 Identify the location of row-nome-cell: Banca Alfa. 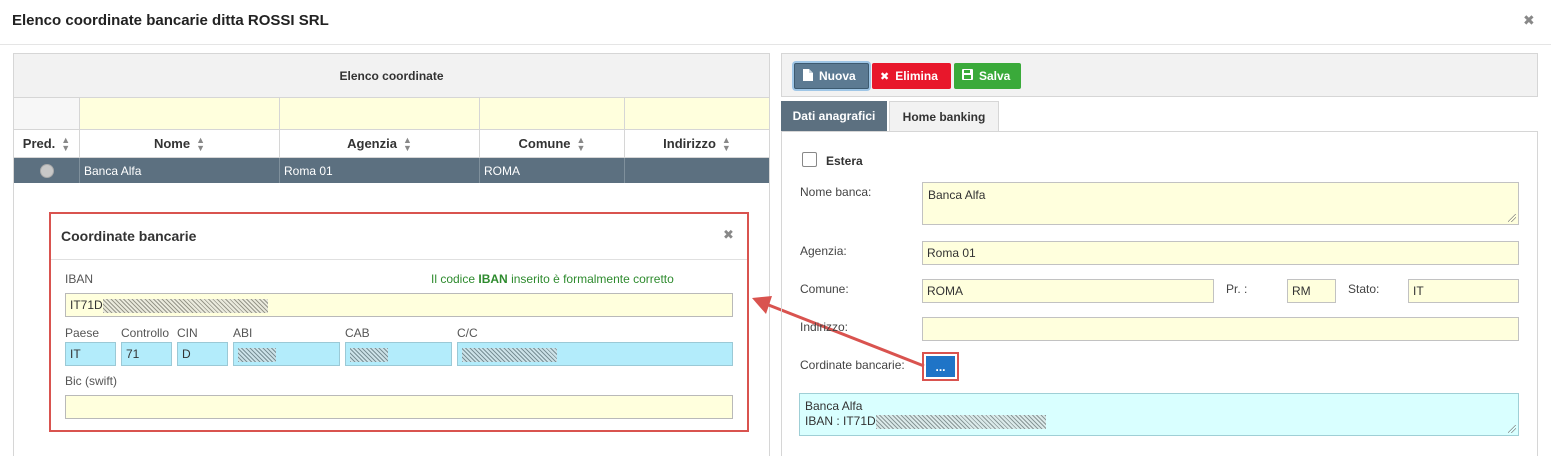
(180, 170).